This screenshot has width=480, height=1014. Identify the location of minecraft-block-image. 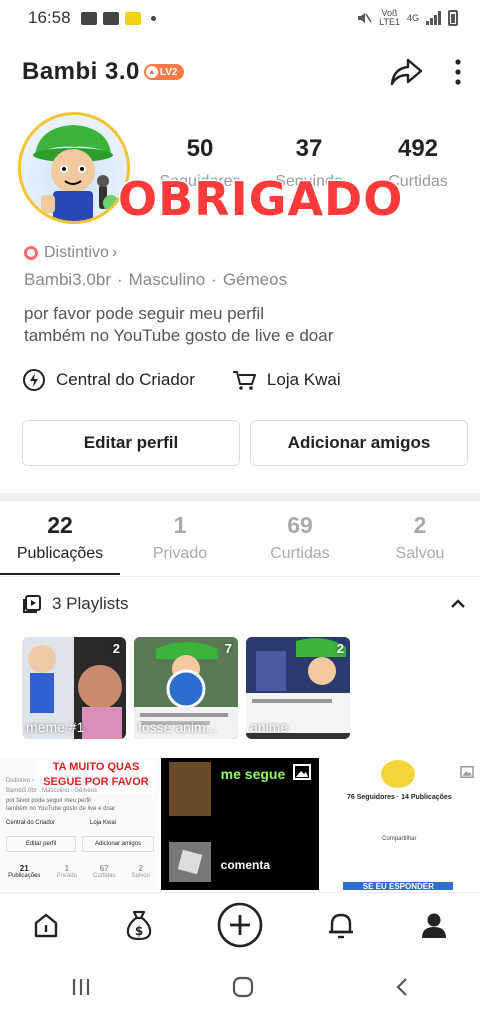
(189, 789).